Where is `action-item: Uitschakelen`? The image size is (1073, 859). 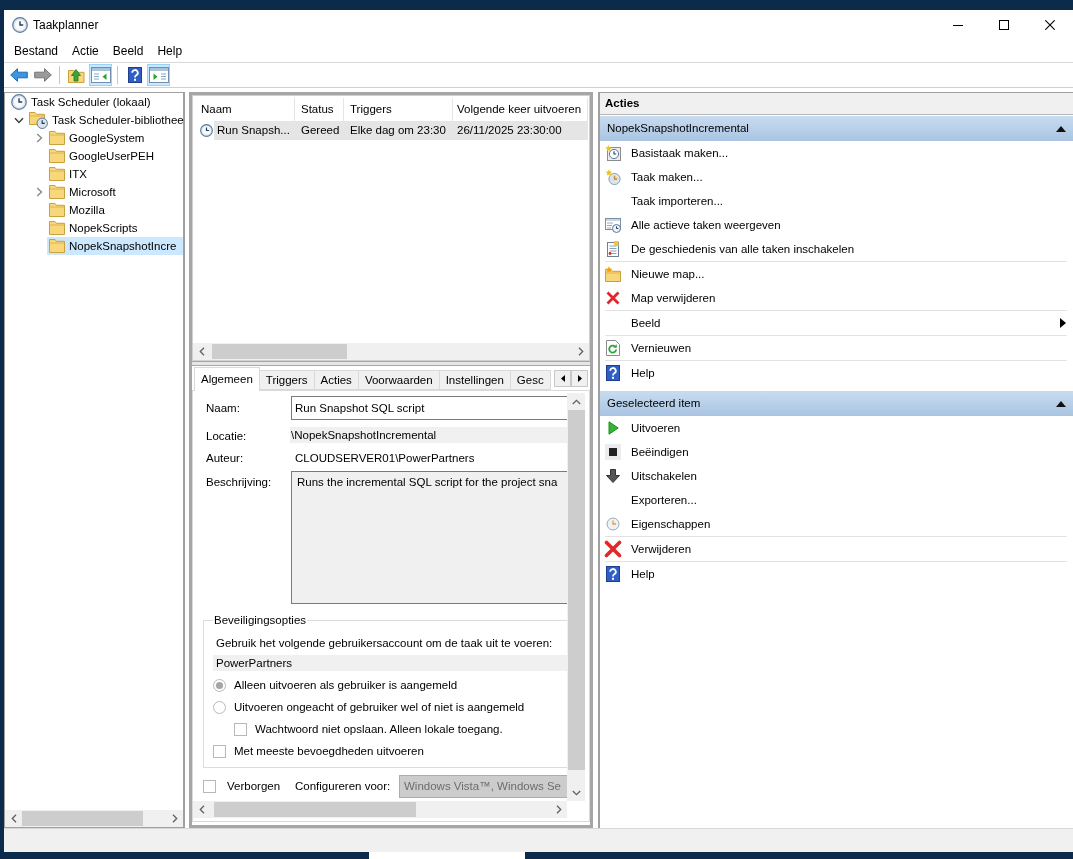 action-item: Uitschakelen is located at coordinates (836, 476).